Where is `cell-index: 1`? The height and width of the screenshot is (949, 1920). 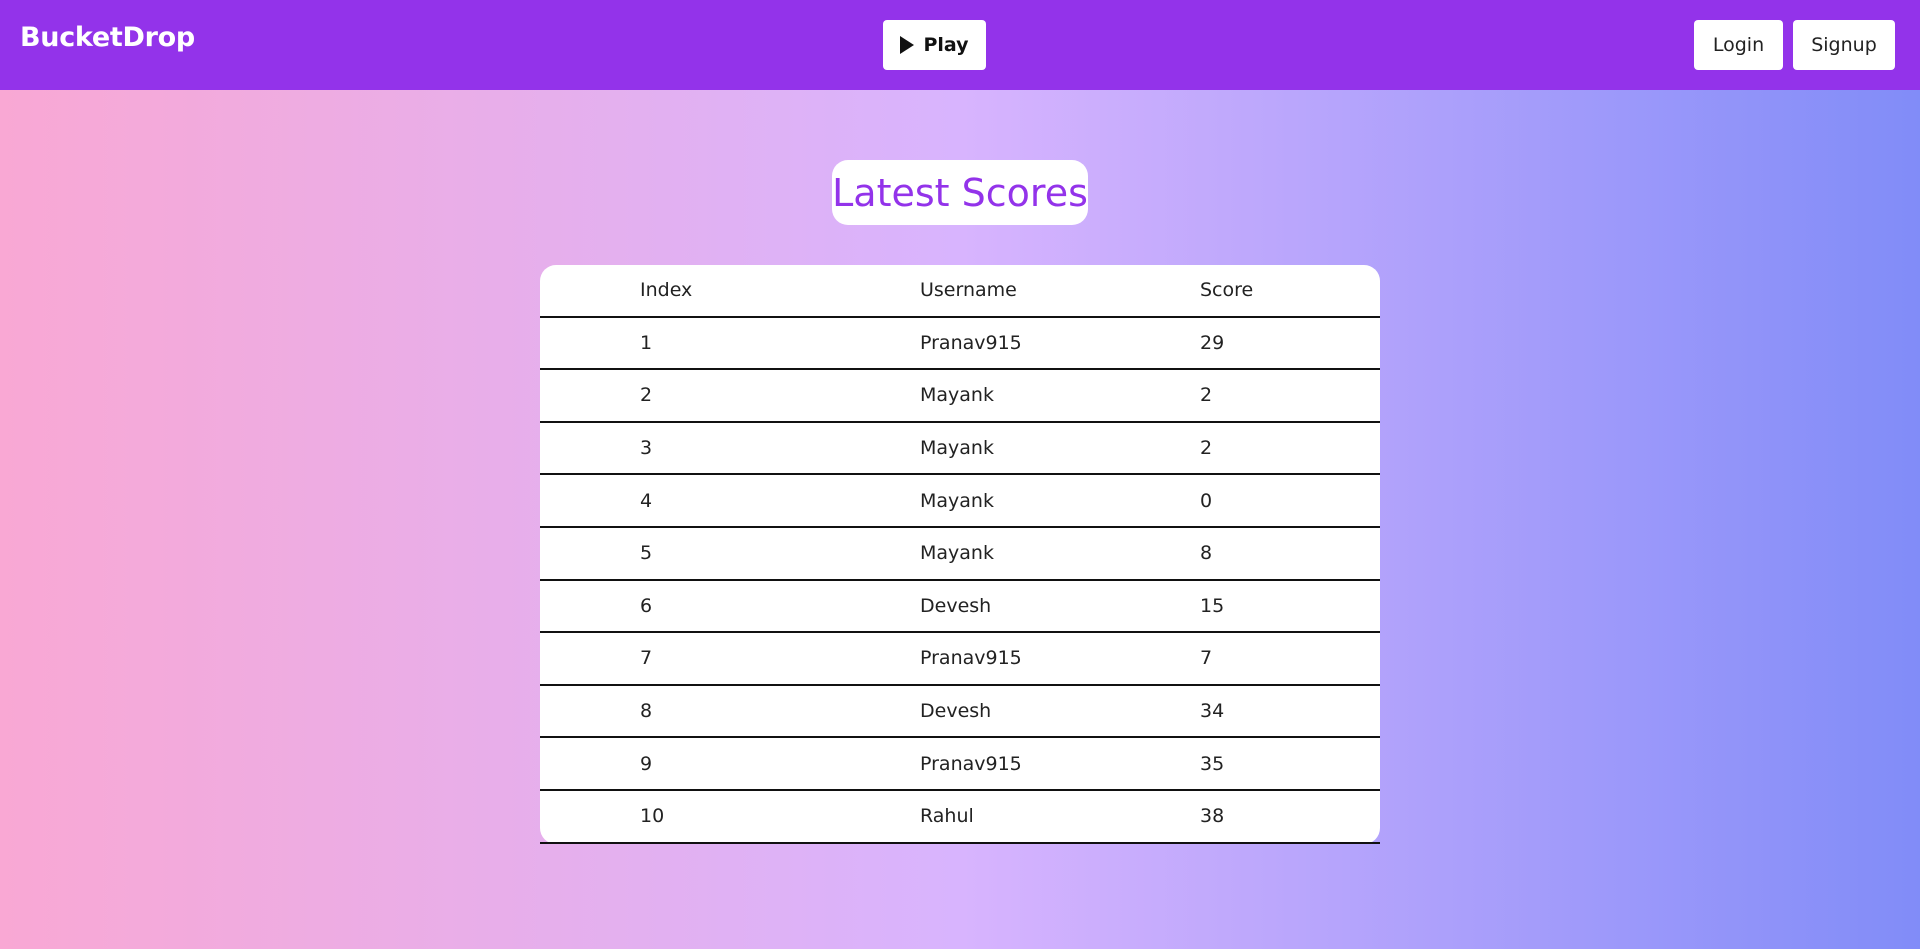 cell-index: 1 is located at coordinates (646, 342).